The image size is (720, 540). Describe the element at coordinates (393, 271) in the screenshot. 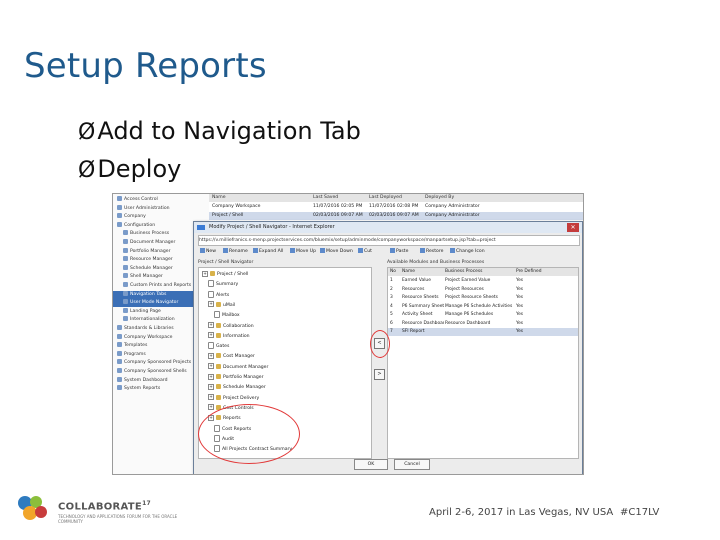

I see `table-header-cell: No` at that location.